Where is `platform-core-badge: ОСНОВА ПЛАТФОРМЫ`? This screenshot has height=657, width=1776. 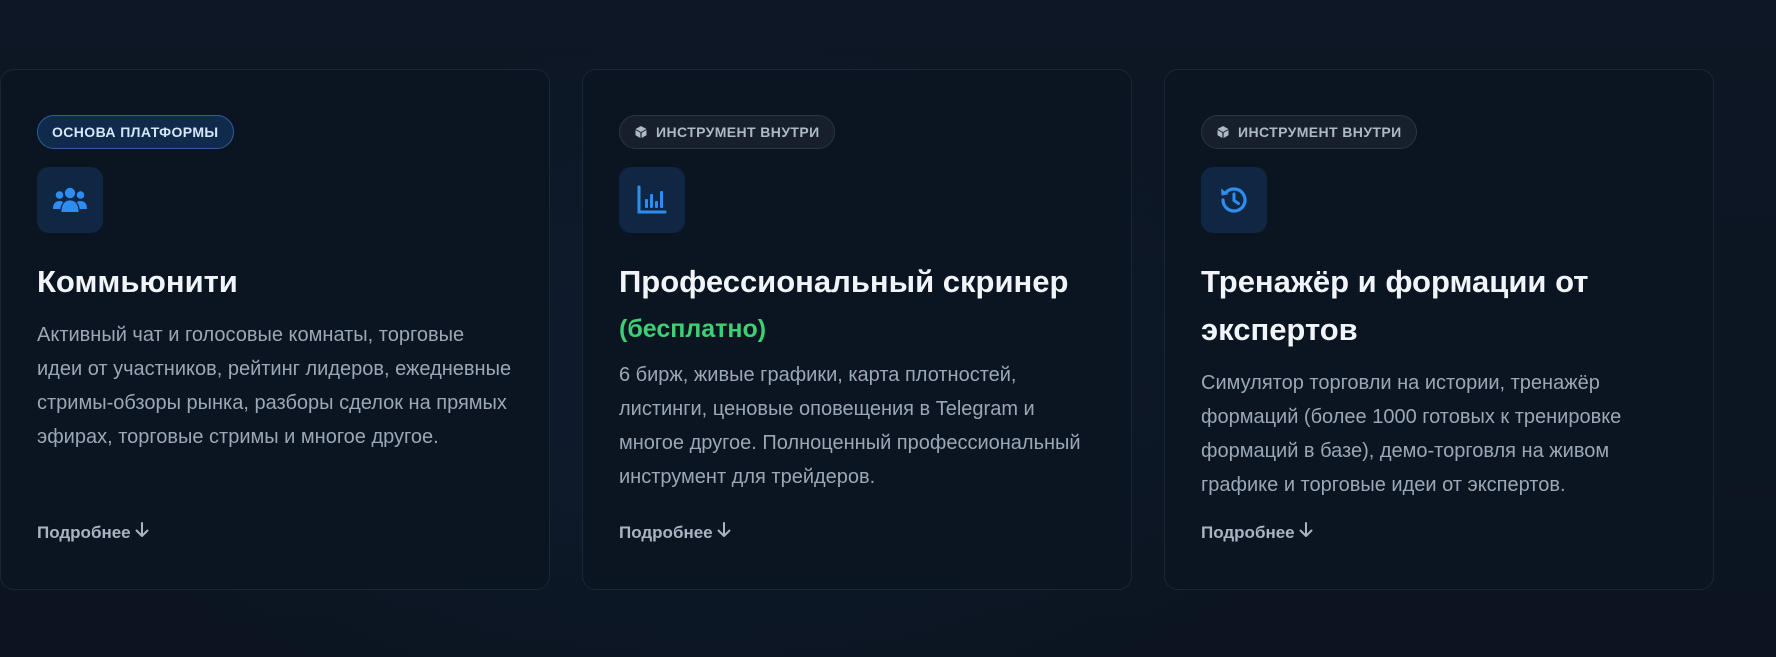
platform-core-badge: ОСНОВА ПЛАТФОРМЫ is located at coordinates (135, 132).